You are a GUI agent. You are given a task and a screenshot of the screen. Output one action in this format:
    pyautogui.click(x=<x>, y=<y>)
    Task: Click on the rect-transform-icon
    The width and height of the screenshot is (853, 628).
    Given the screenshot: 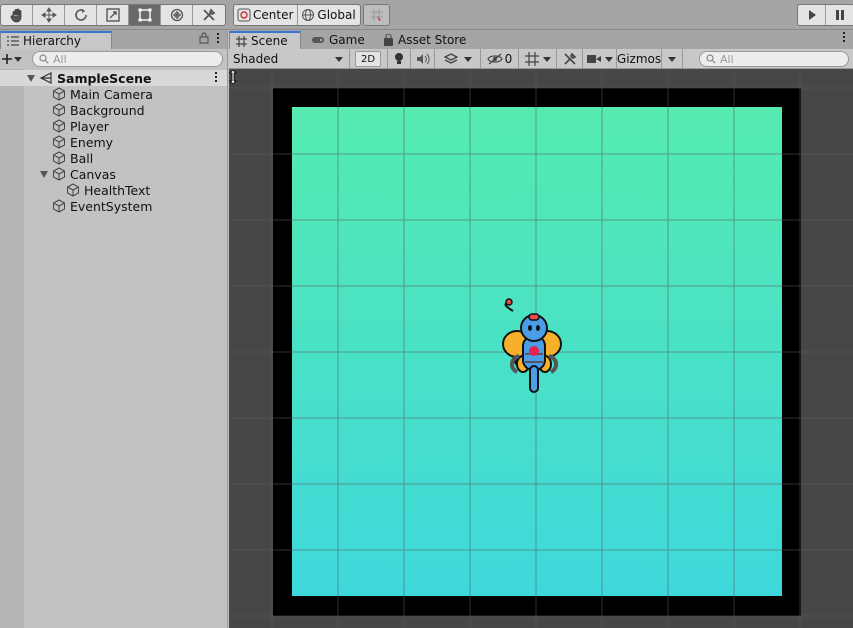 What is the action you would take?
    pyautogui.click(x=144, y=15)
    